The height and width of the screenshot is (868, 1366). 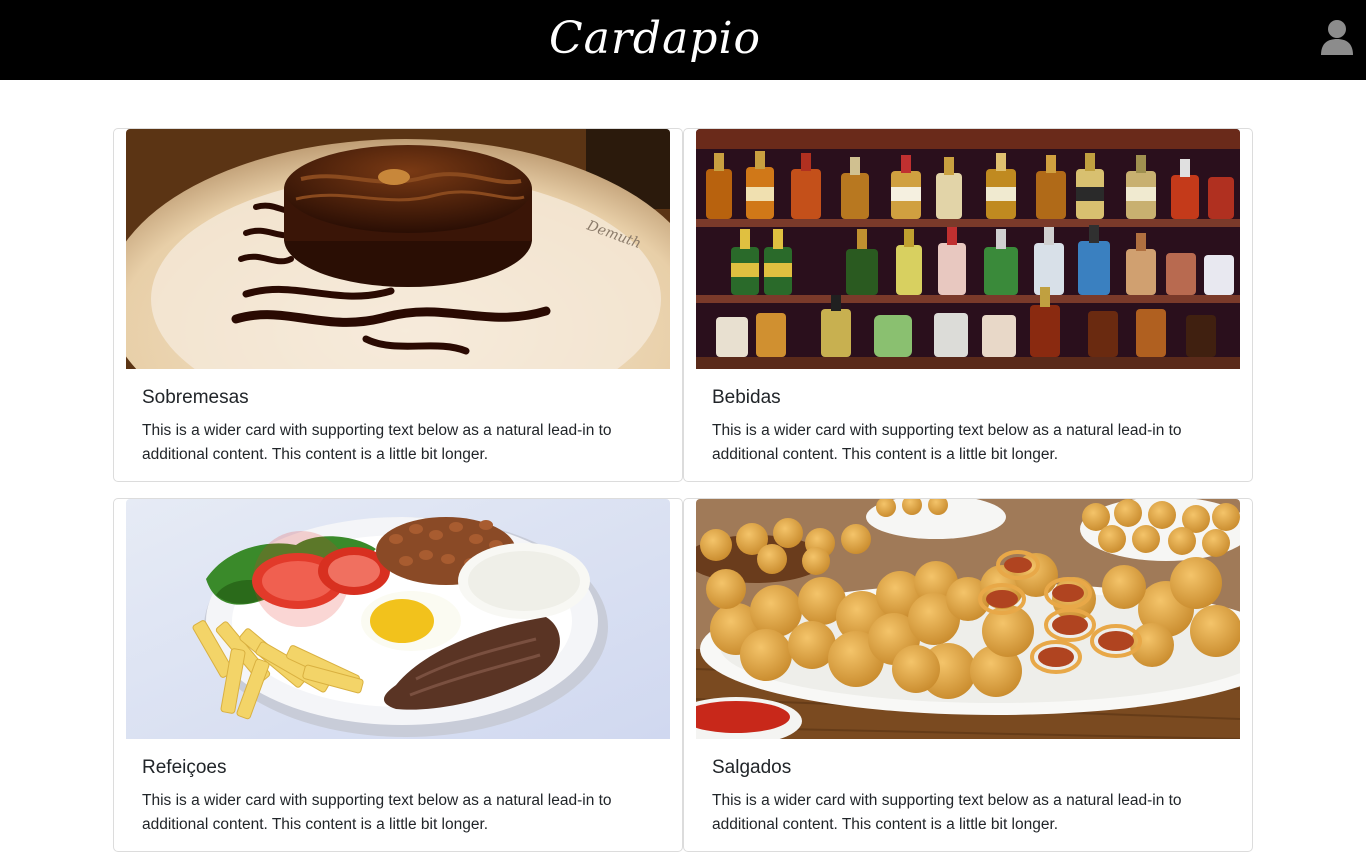 I want to click on card-title: Salgados, so click(x=752, y=767).